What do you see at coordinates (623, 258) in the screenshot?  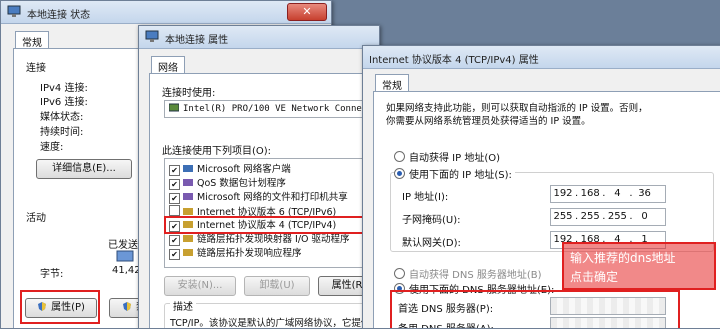 I see `annotation-line1: 输入推荐的dns地址` at bounding box center [623, 258].